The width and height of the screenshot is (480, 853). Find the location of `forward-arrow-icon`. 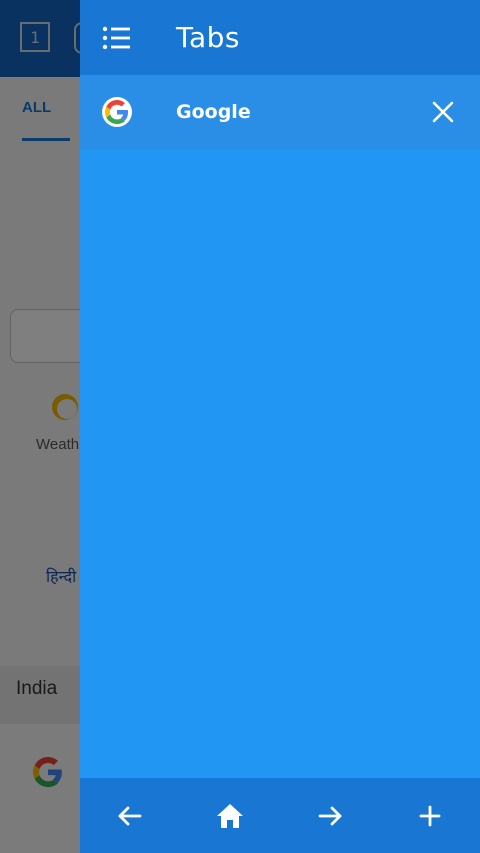

forward-arrow-icon is located at coordinates (330, 816).